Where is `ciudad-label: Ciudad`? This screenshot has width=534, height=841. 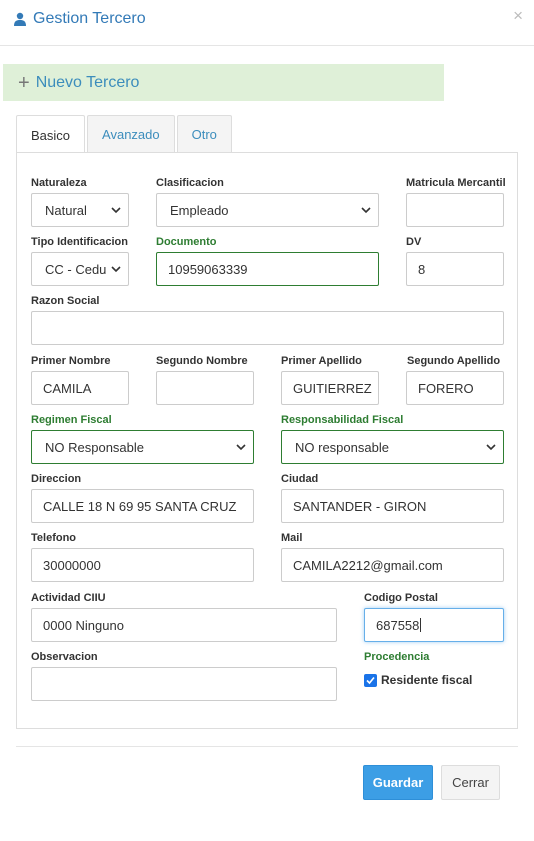
ciudad-label: Ciudad is located at coordinates (300, 479).